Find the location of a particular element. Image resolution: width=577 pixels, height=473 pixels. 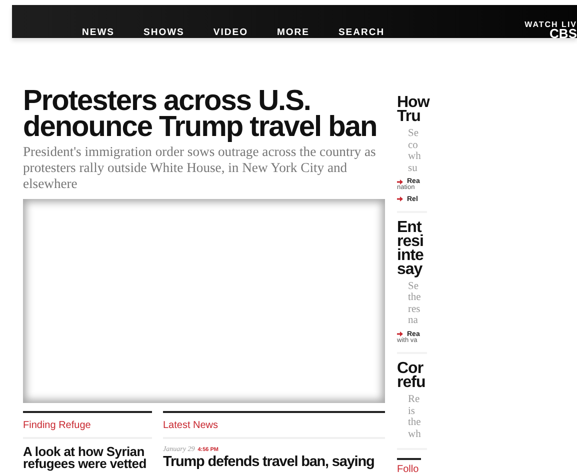

summary-text: Re is located at coordinates (414, 400).